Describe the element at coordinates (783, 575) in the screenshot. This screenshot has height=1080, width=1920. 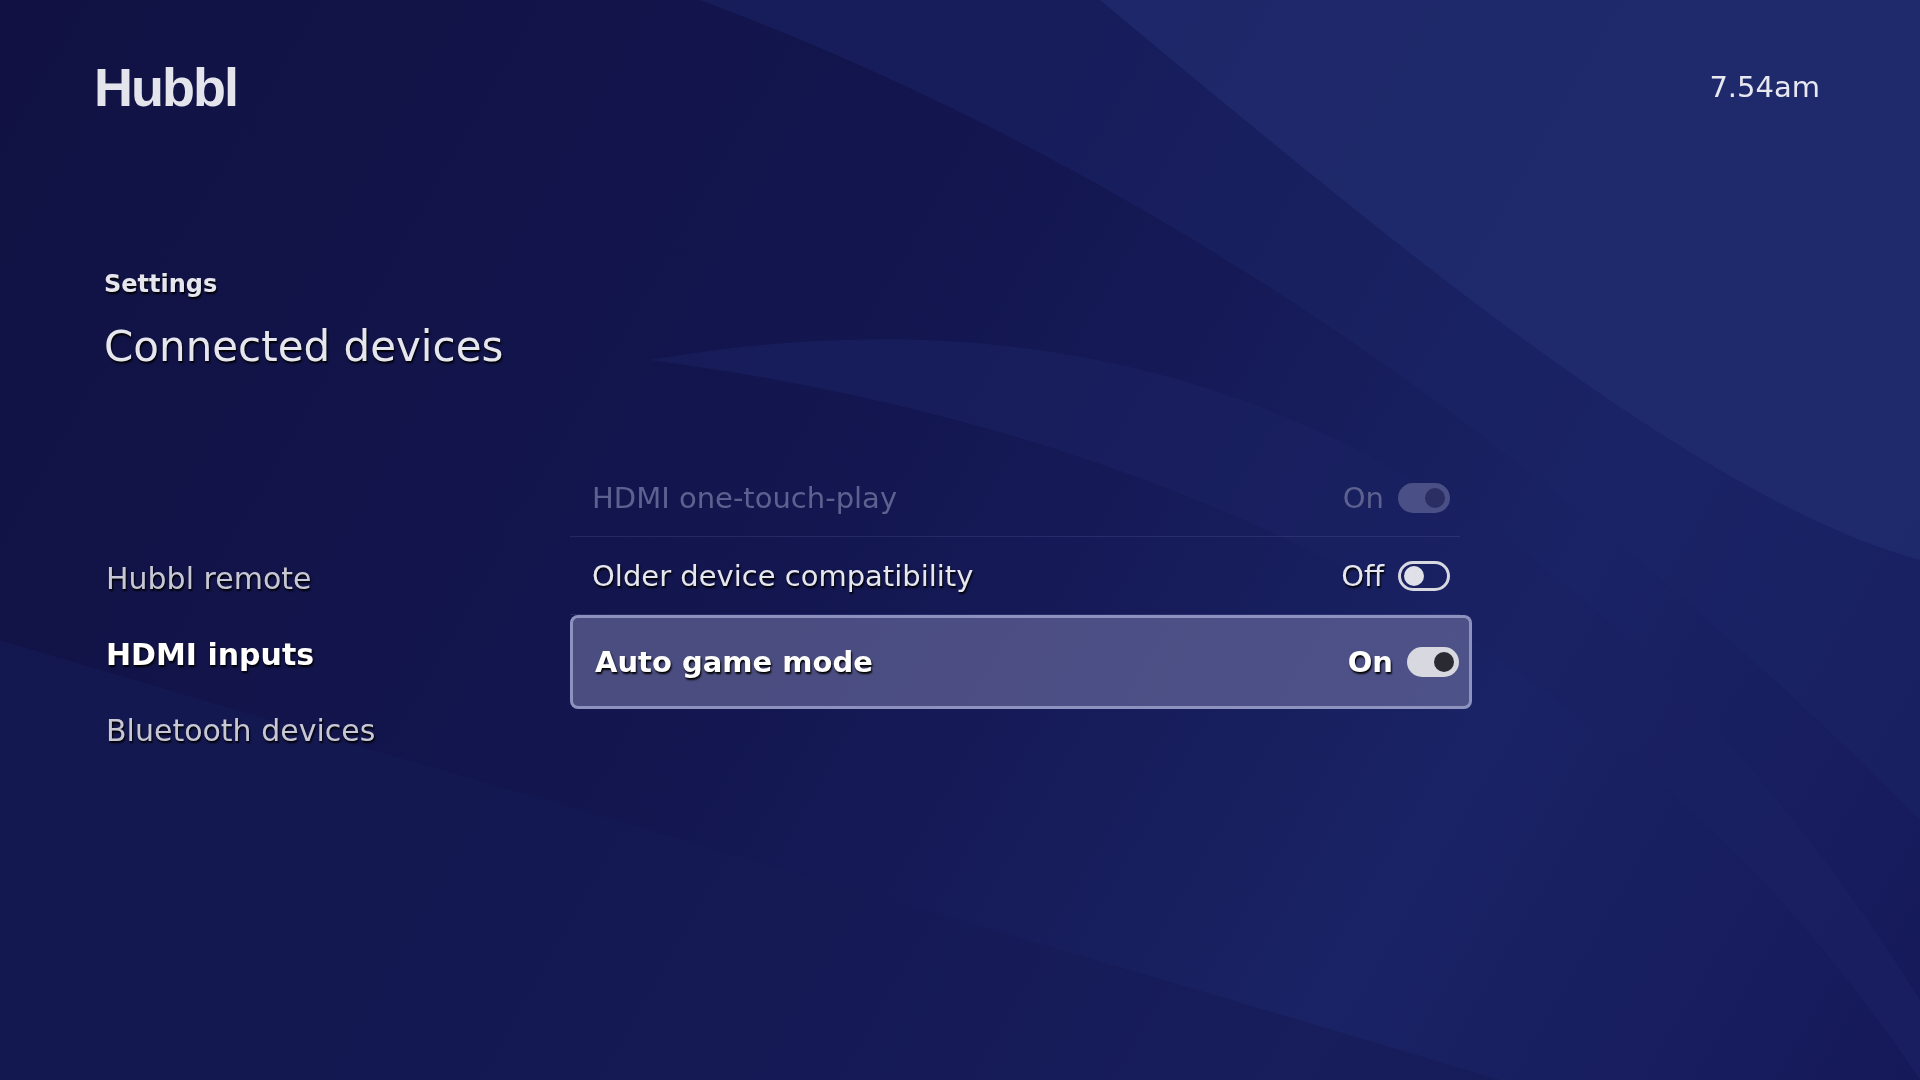
I see `option-label: Older device compatibility` at that location.